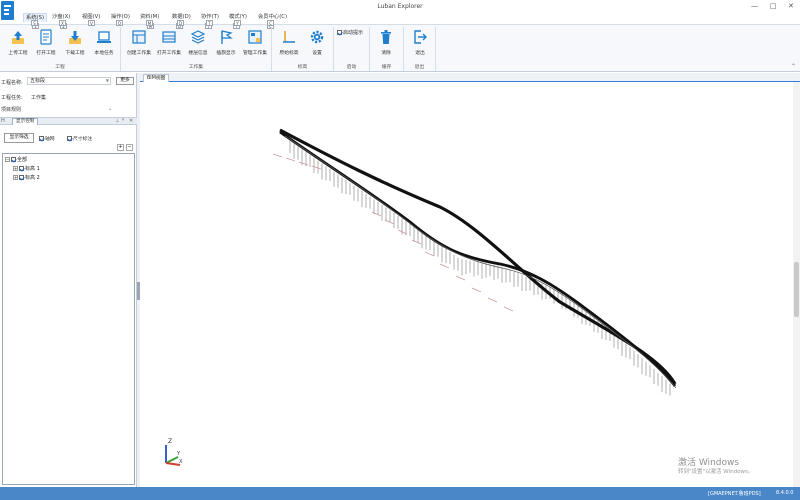 The image size is (800, 500). Describe the element at coordinates (773, 6) in the screenshot. I see `maximize-button: □` at that location.